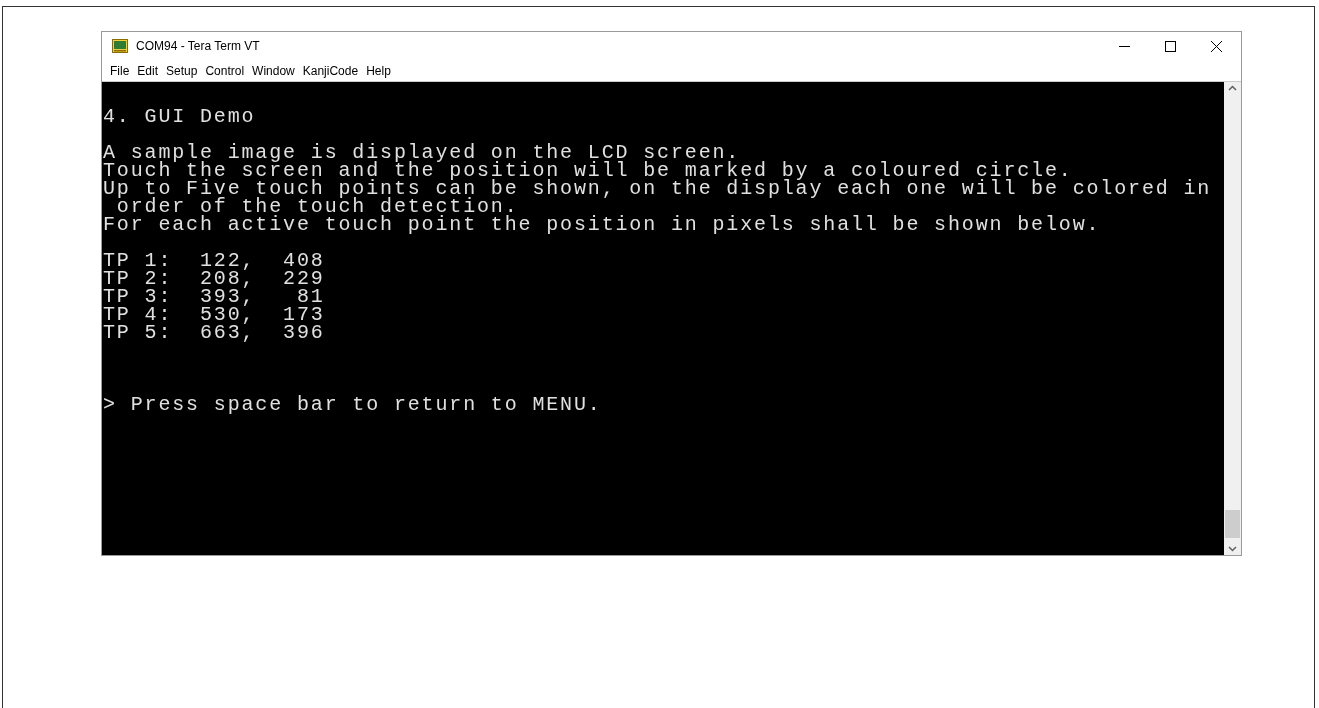 This screenshot has height=708, width=1319. Describe the element at coordinates (225, 70) in the screenshot. I see `menu-item: Control` at that location.